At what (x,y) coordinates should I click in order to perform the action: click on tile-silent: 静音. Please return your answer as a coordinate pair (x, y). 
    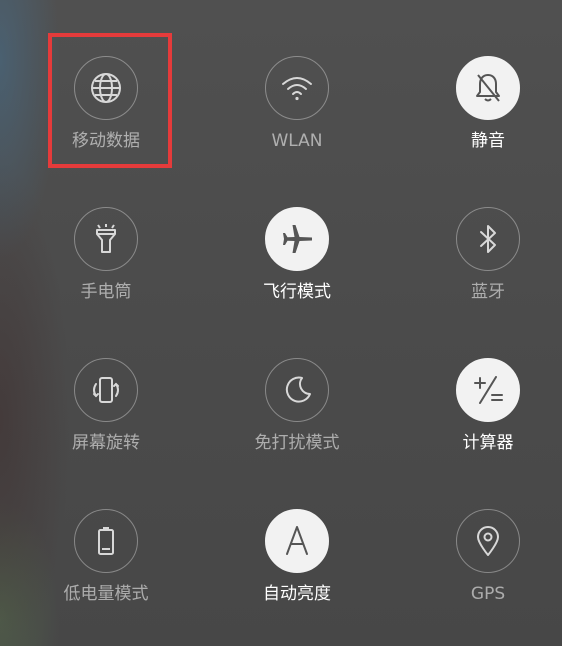
    Looking at the image, I should click on (485, 116).